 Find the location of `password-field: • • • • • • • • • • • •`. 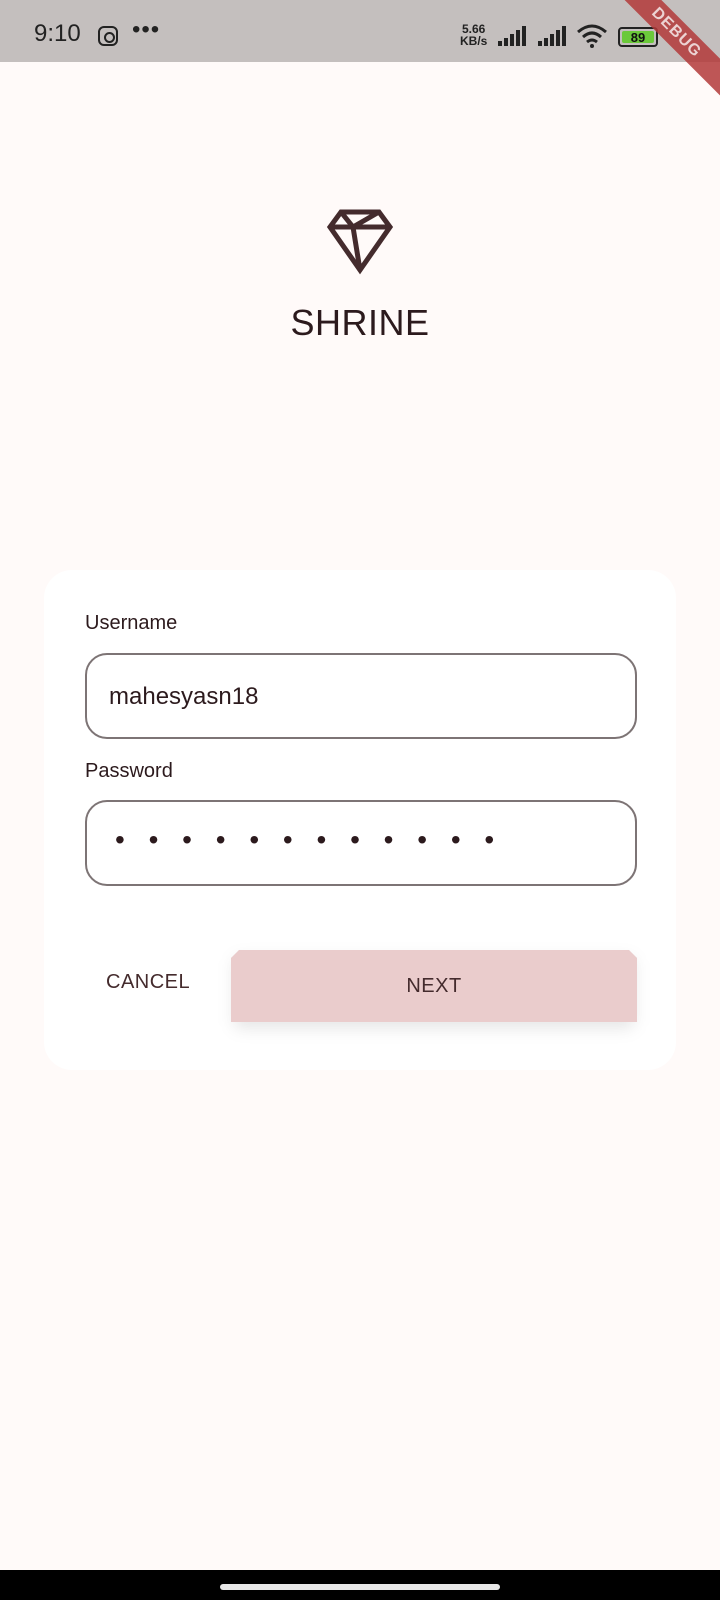

password-field: • • • • • • • • • • • • is located at coordinates (361, 843).